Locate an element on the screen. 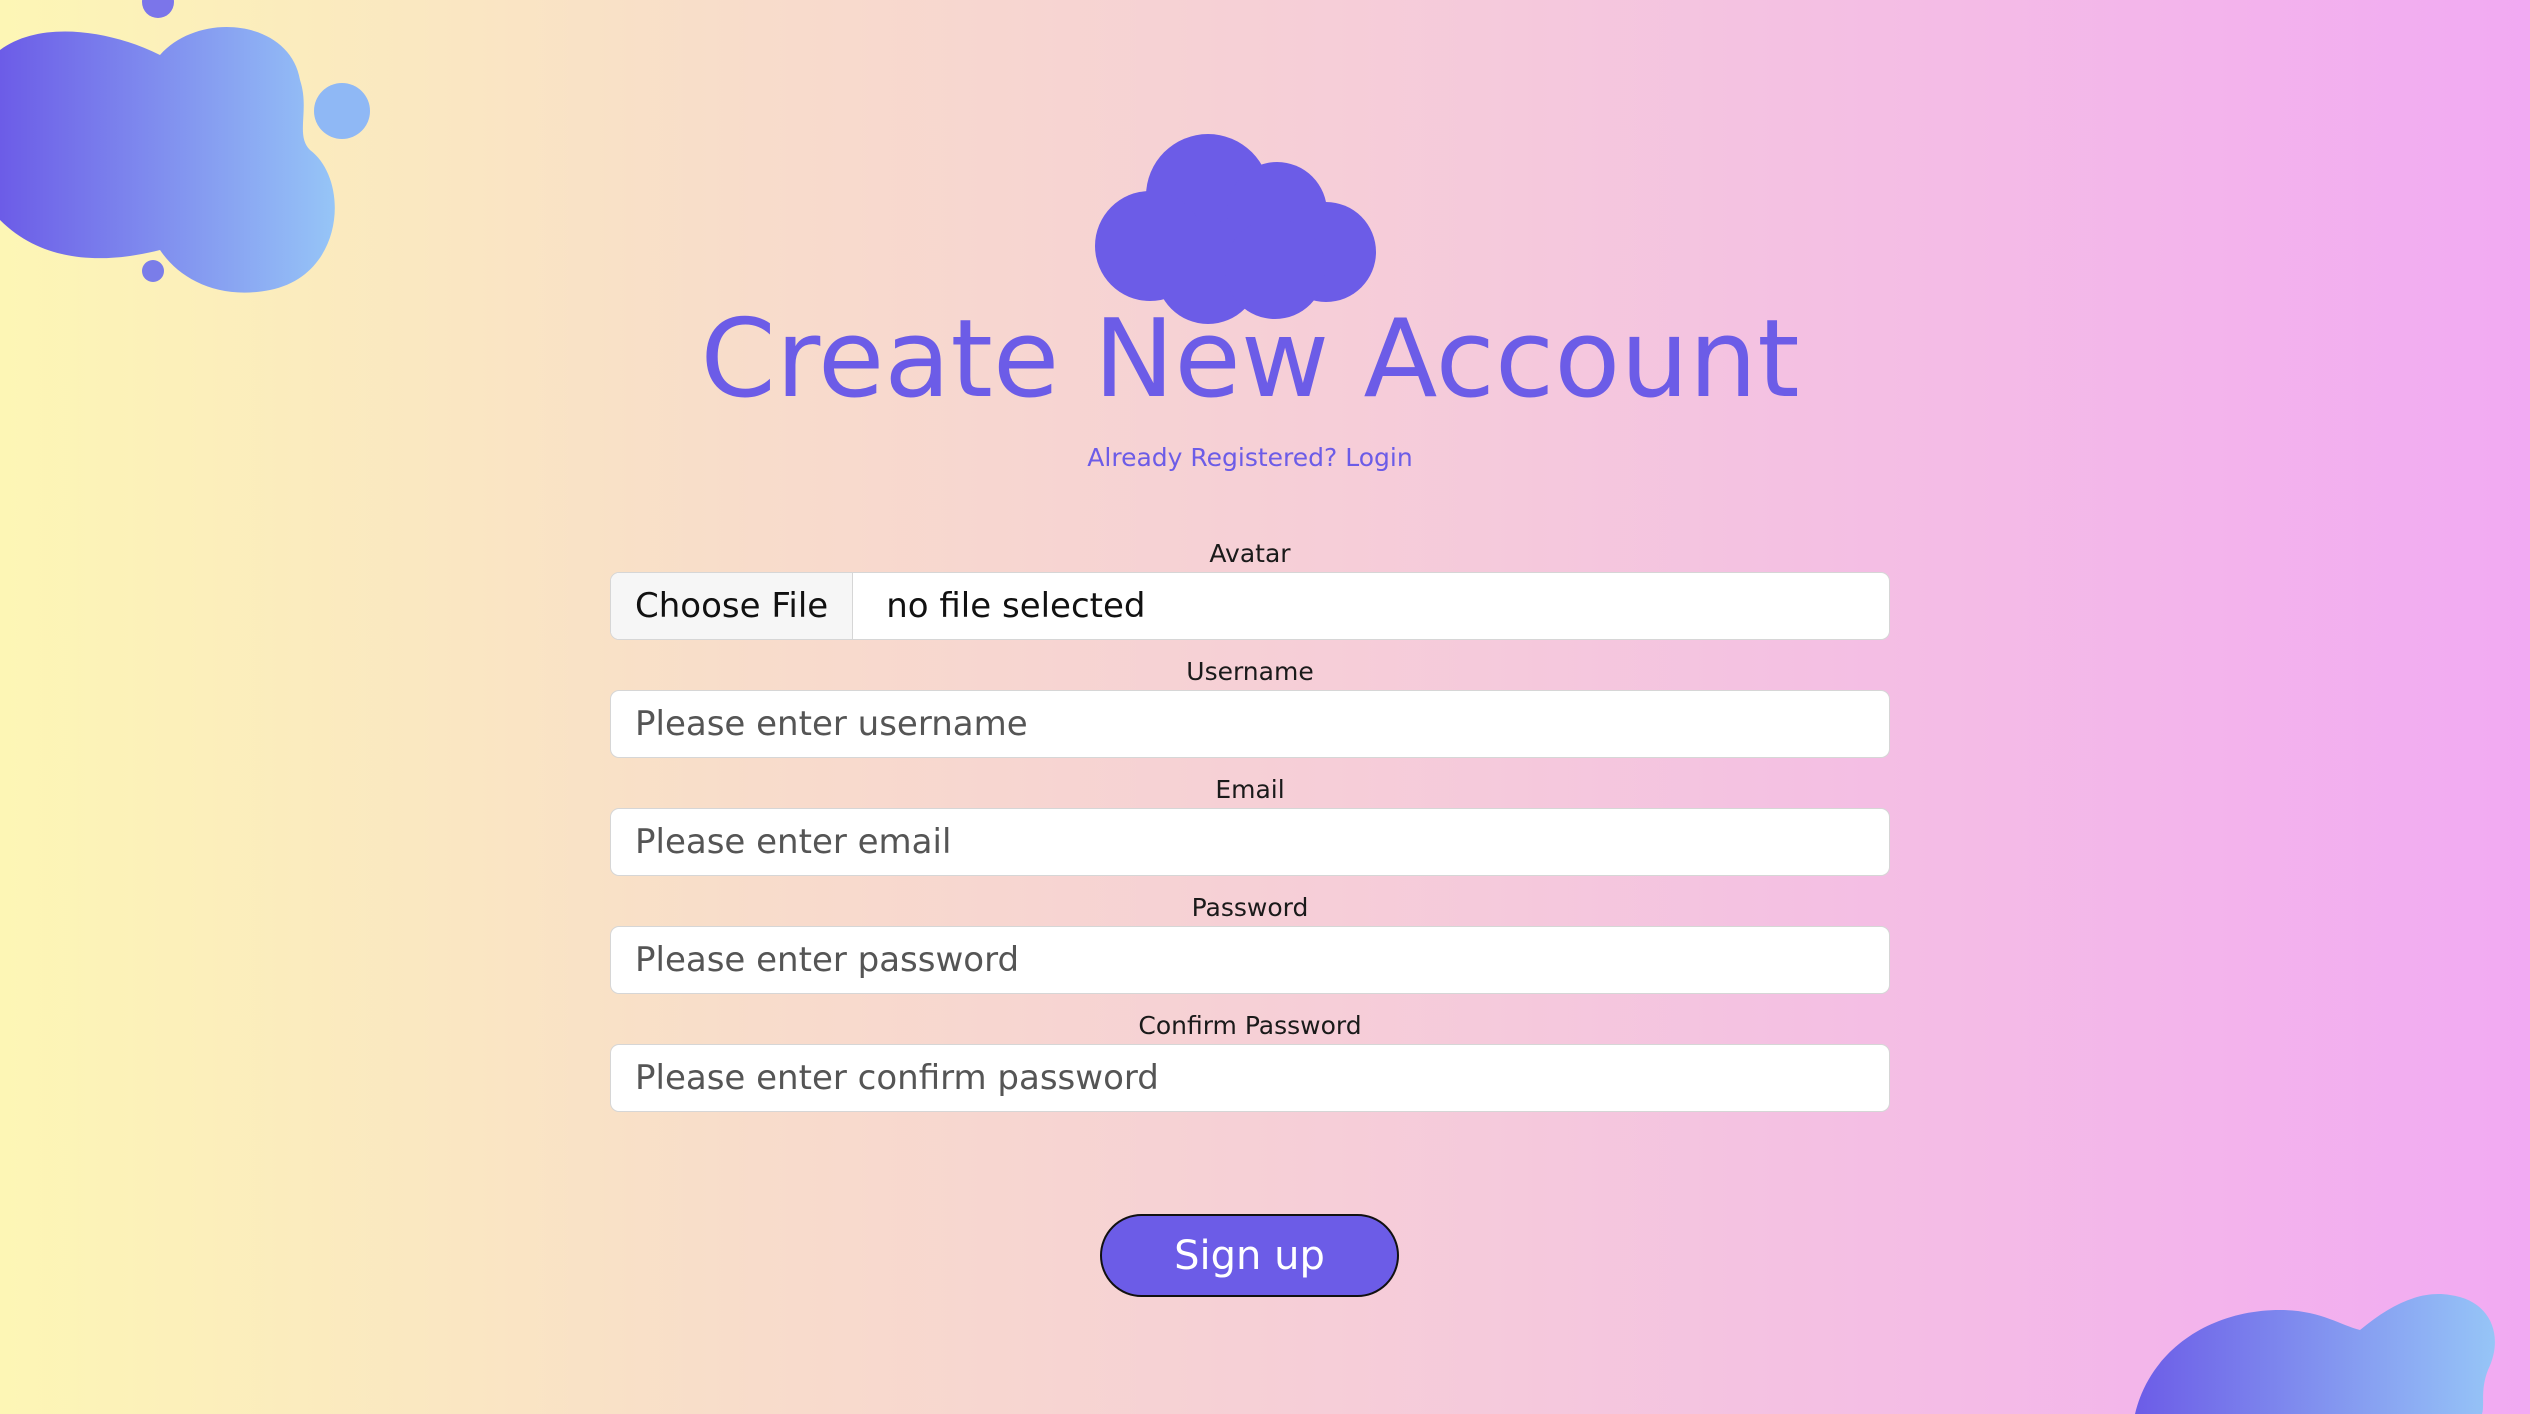  email-label: Email is located at coordinates (1250, 789).